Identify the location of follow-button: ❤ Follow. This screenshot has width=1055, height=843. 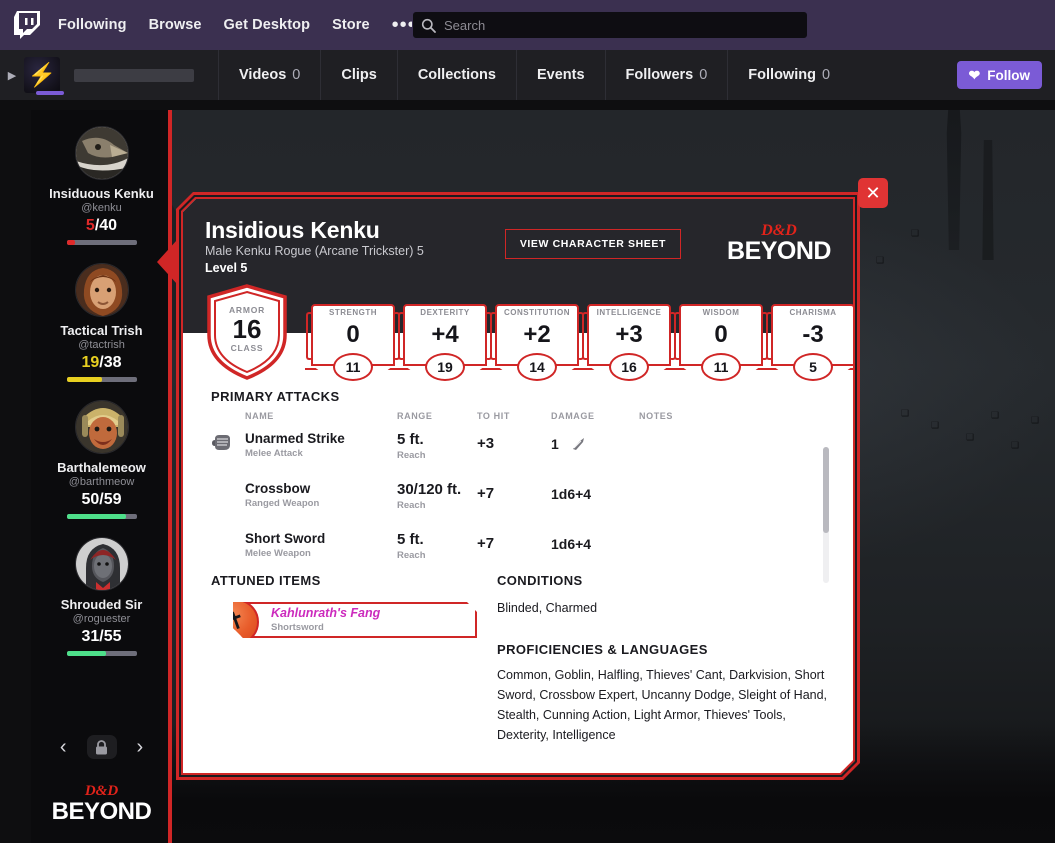
(999, 75).